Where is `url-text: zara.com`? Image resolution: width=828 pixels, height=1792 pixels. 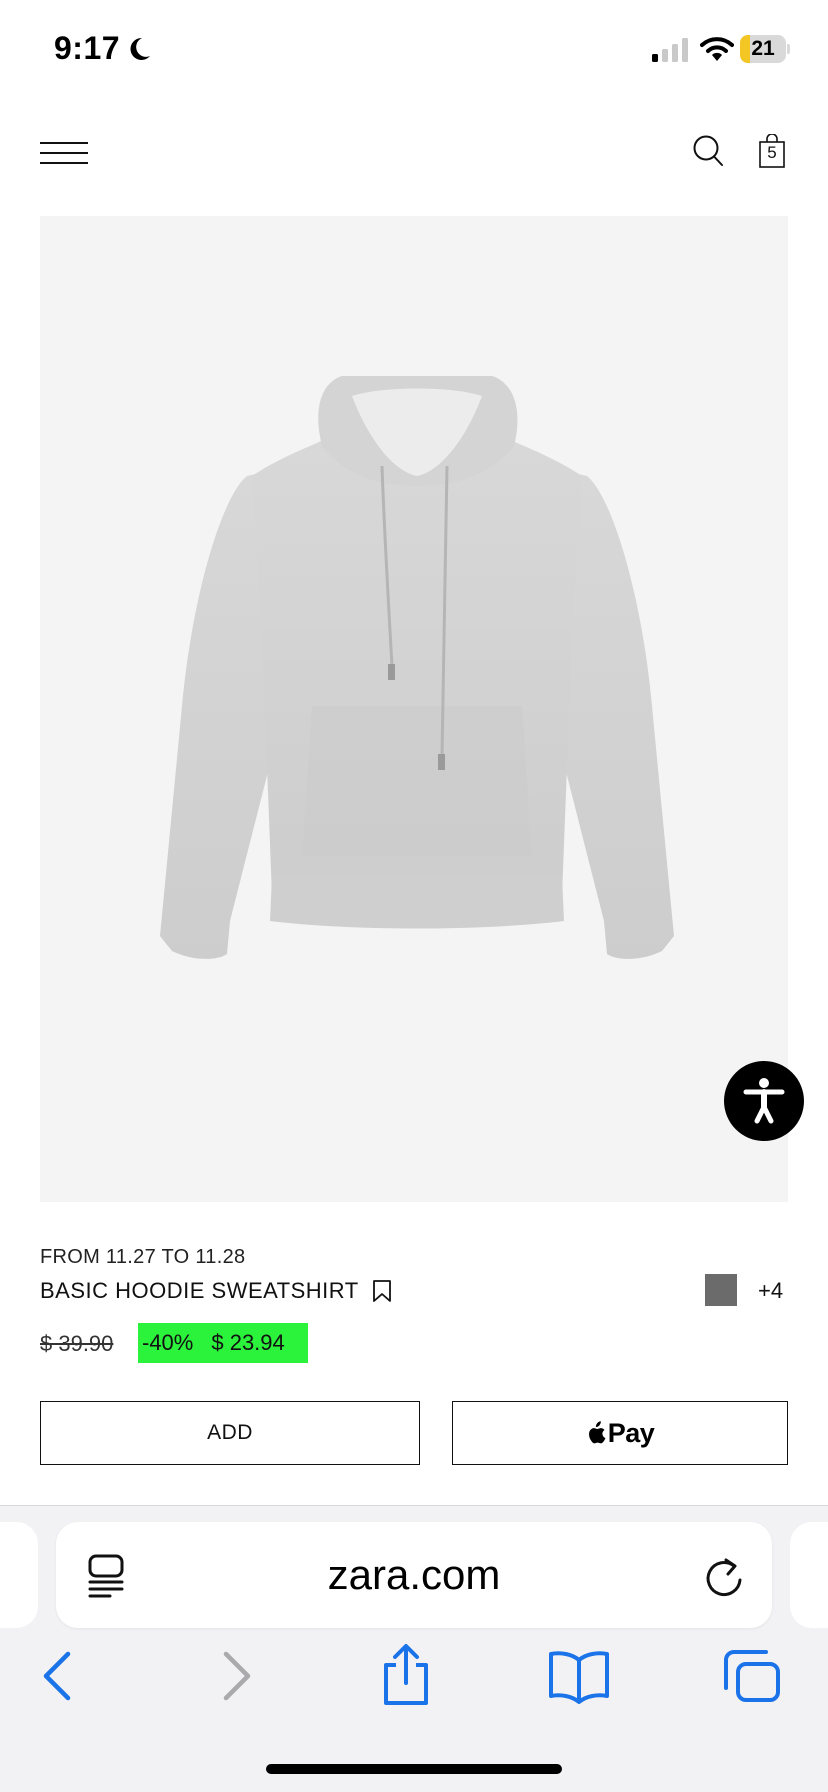 url-text: zara.com is located at coordinates (414, 1574).